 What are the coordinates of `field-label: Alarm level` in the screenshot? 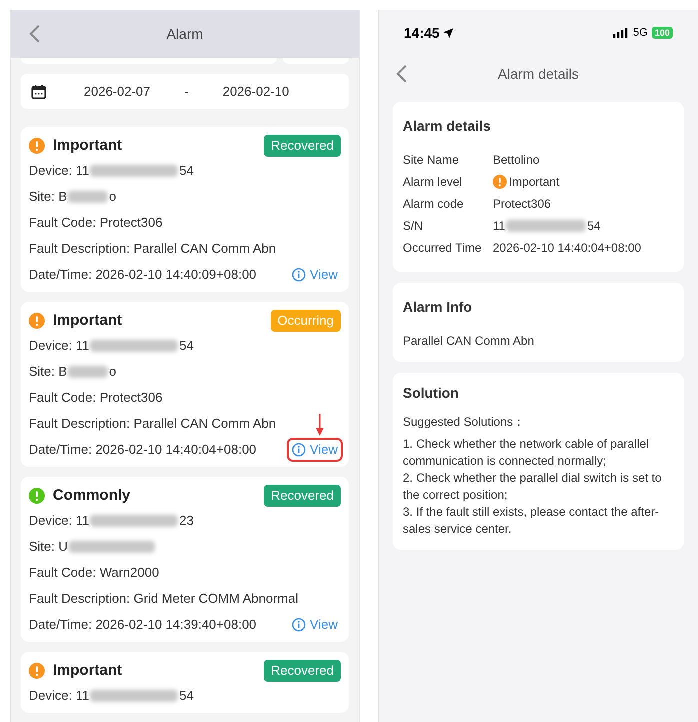 It's located at (433, 182).